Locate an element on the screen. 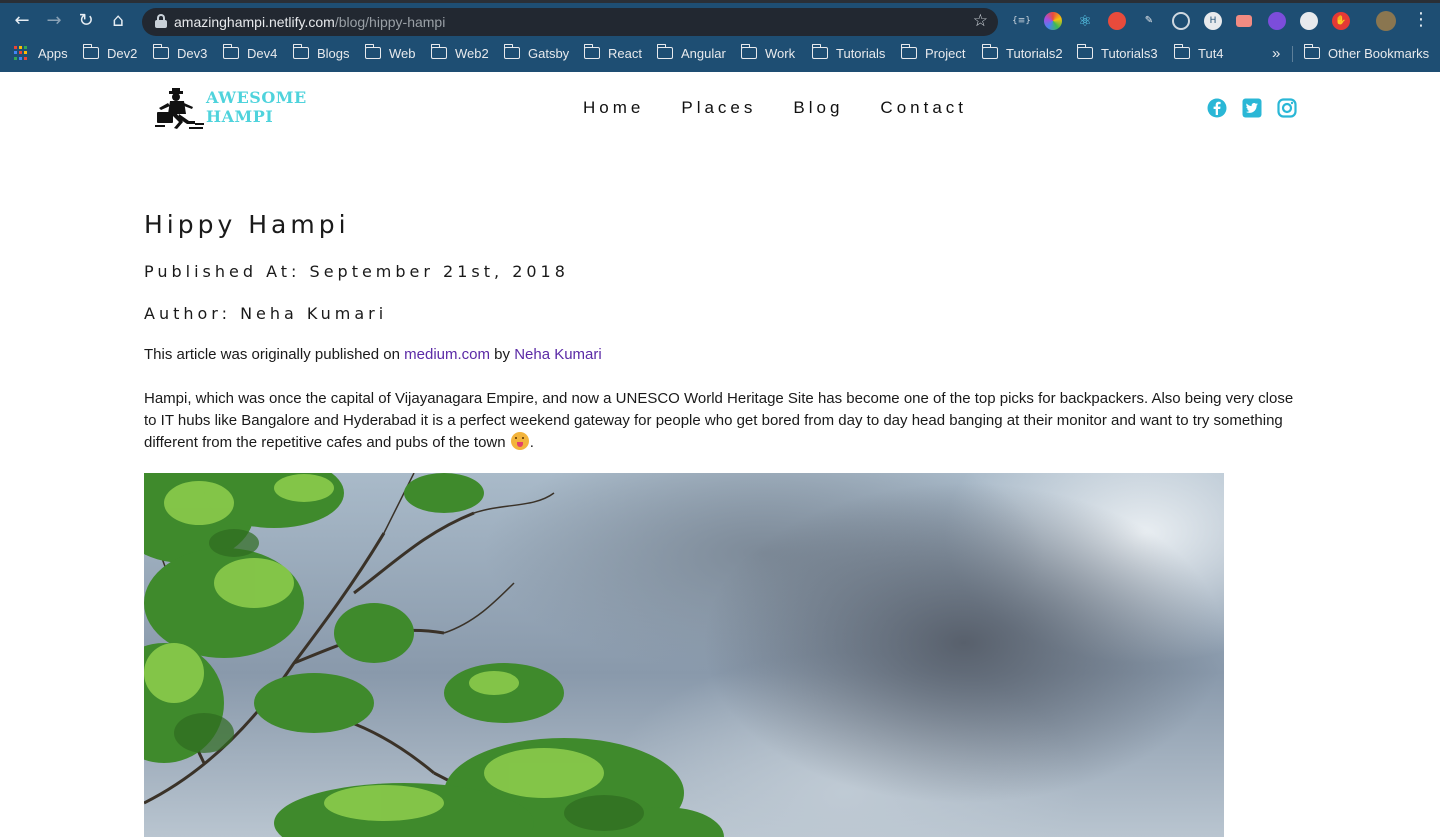 Image resolution: width=1440 pixels, height=837 pixels. author-line: Author: Neha Kumari is located at coordinates (266, 313).